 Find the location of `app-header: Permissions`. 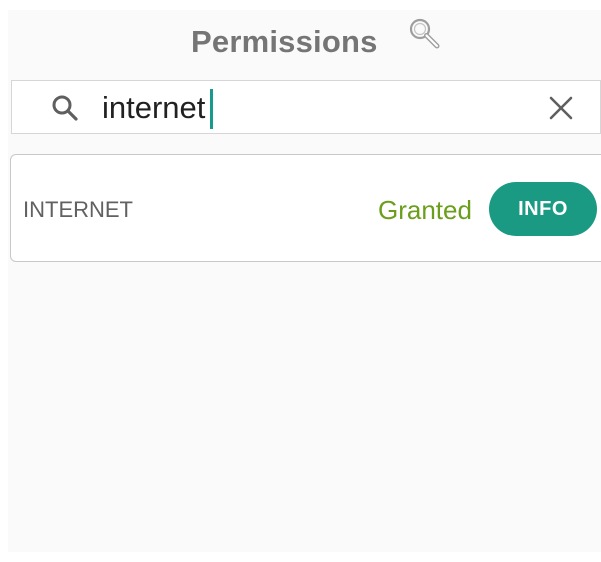

app-header: Permissions is located at coordinates (304, 43).